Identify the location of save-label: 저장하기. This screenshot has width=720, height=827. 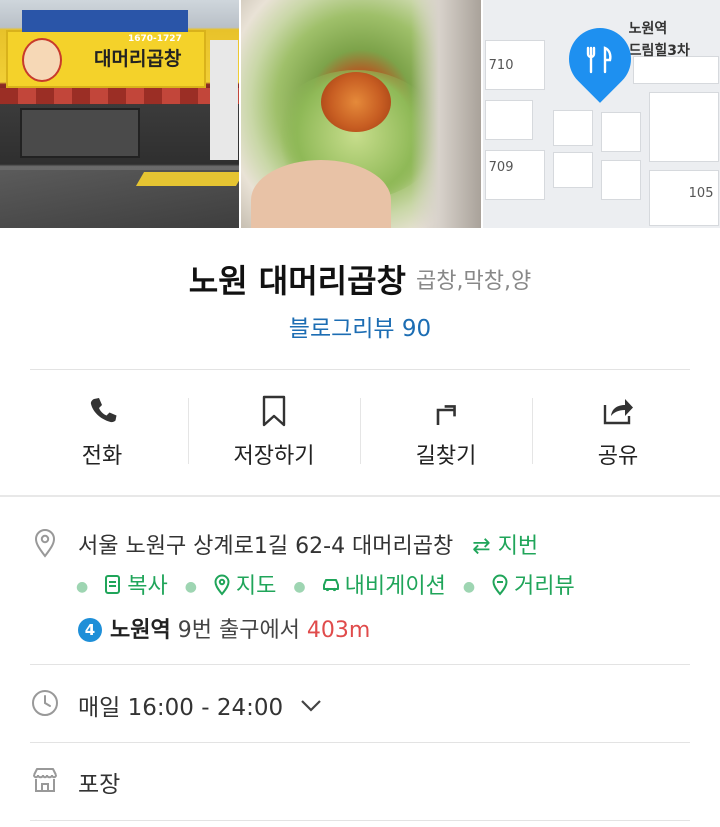
(274, 456).